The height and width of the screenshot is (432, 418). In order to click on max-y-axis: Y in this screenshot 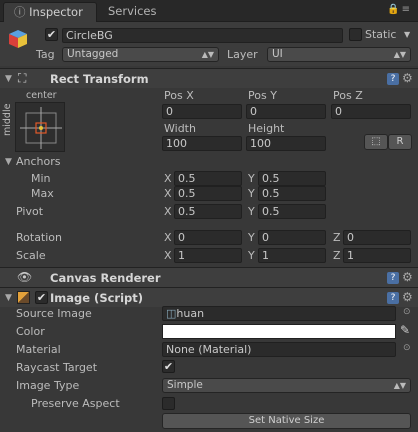, I will do `click(251, 193)`.